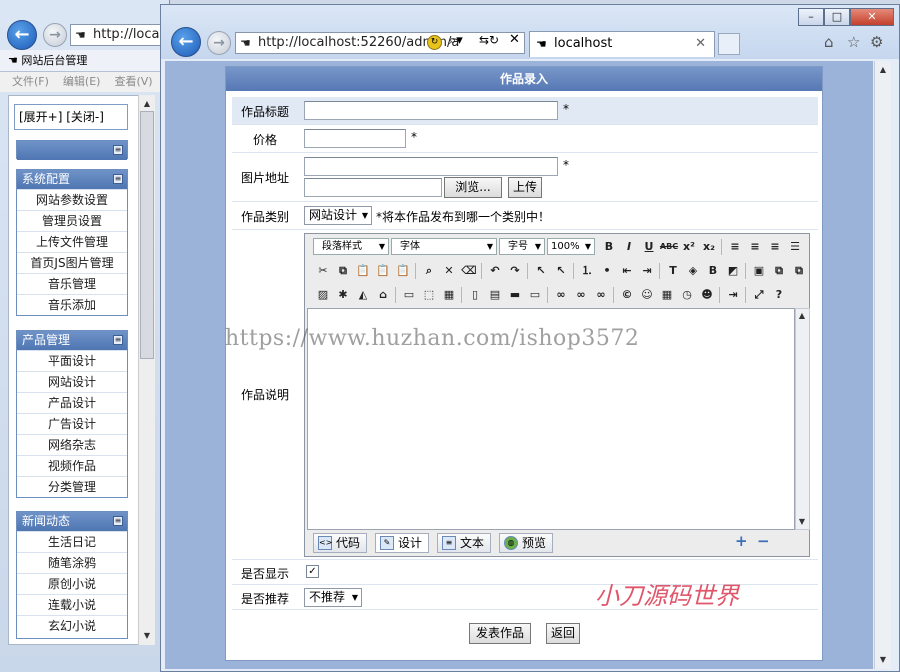 The image size is (900, 672). I want to click on insert-anchor-icon: ⌂, so click(383, 295).